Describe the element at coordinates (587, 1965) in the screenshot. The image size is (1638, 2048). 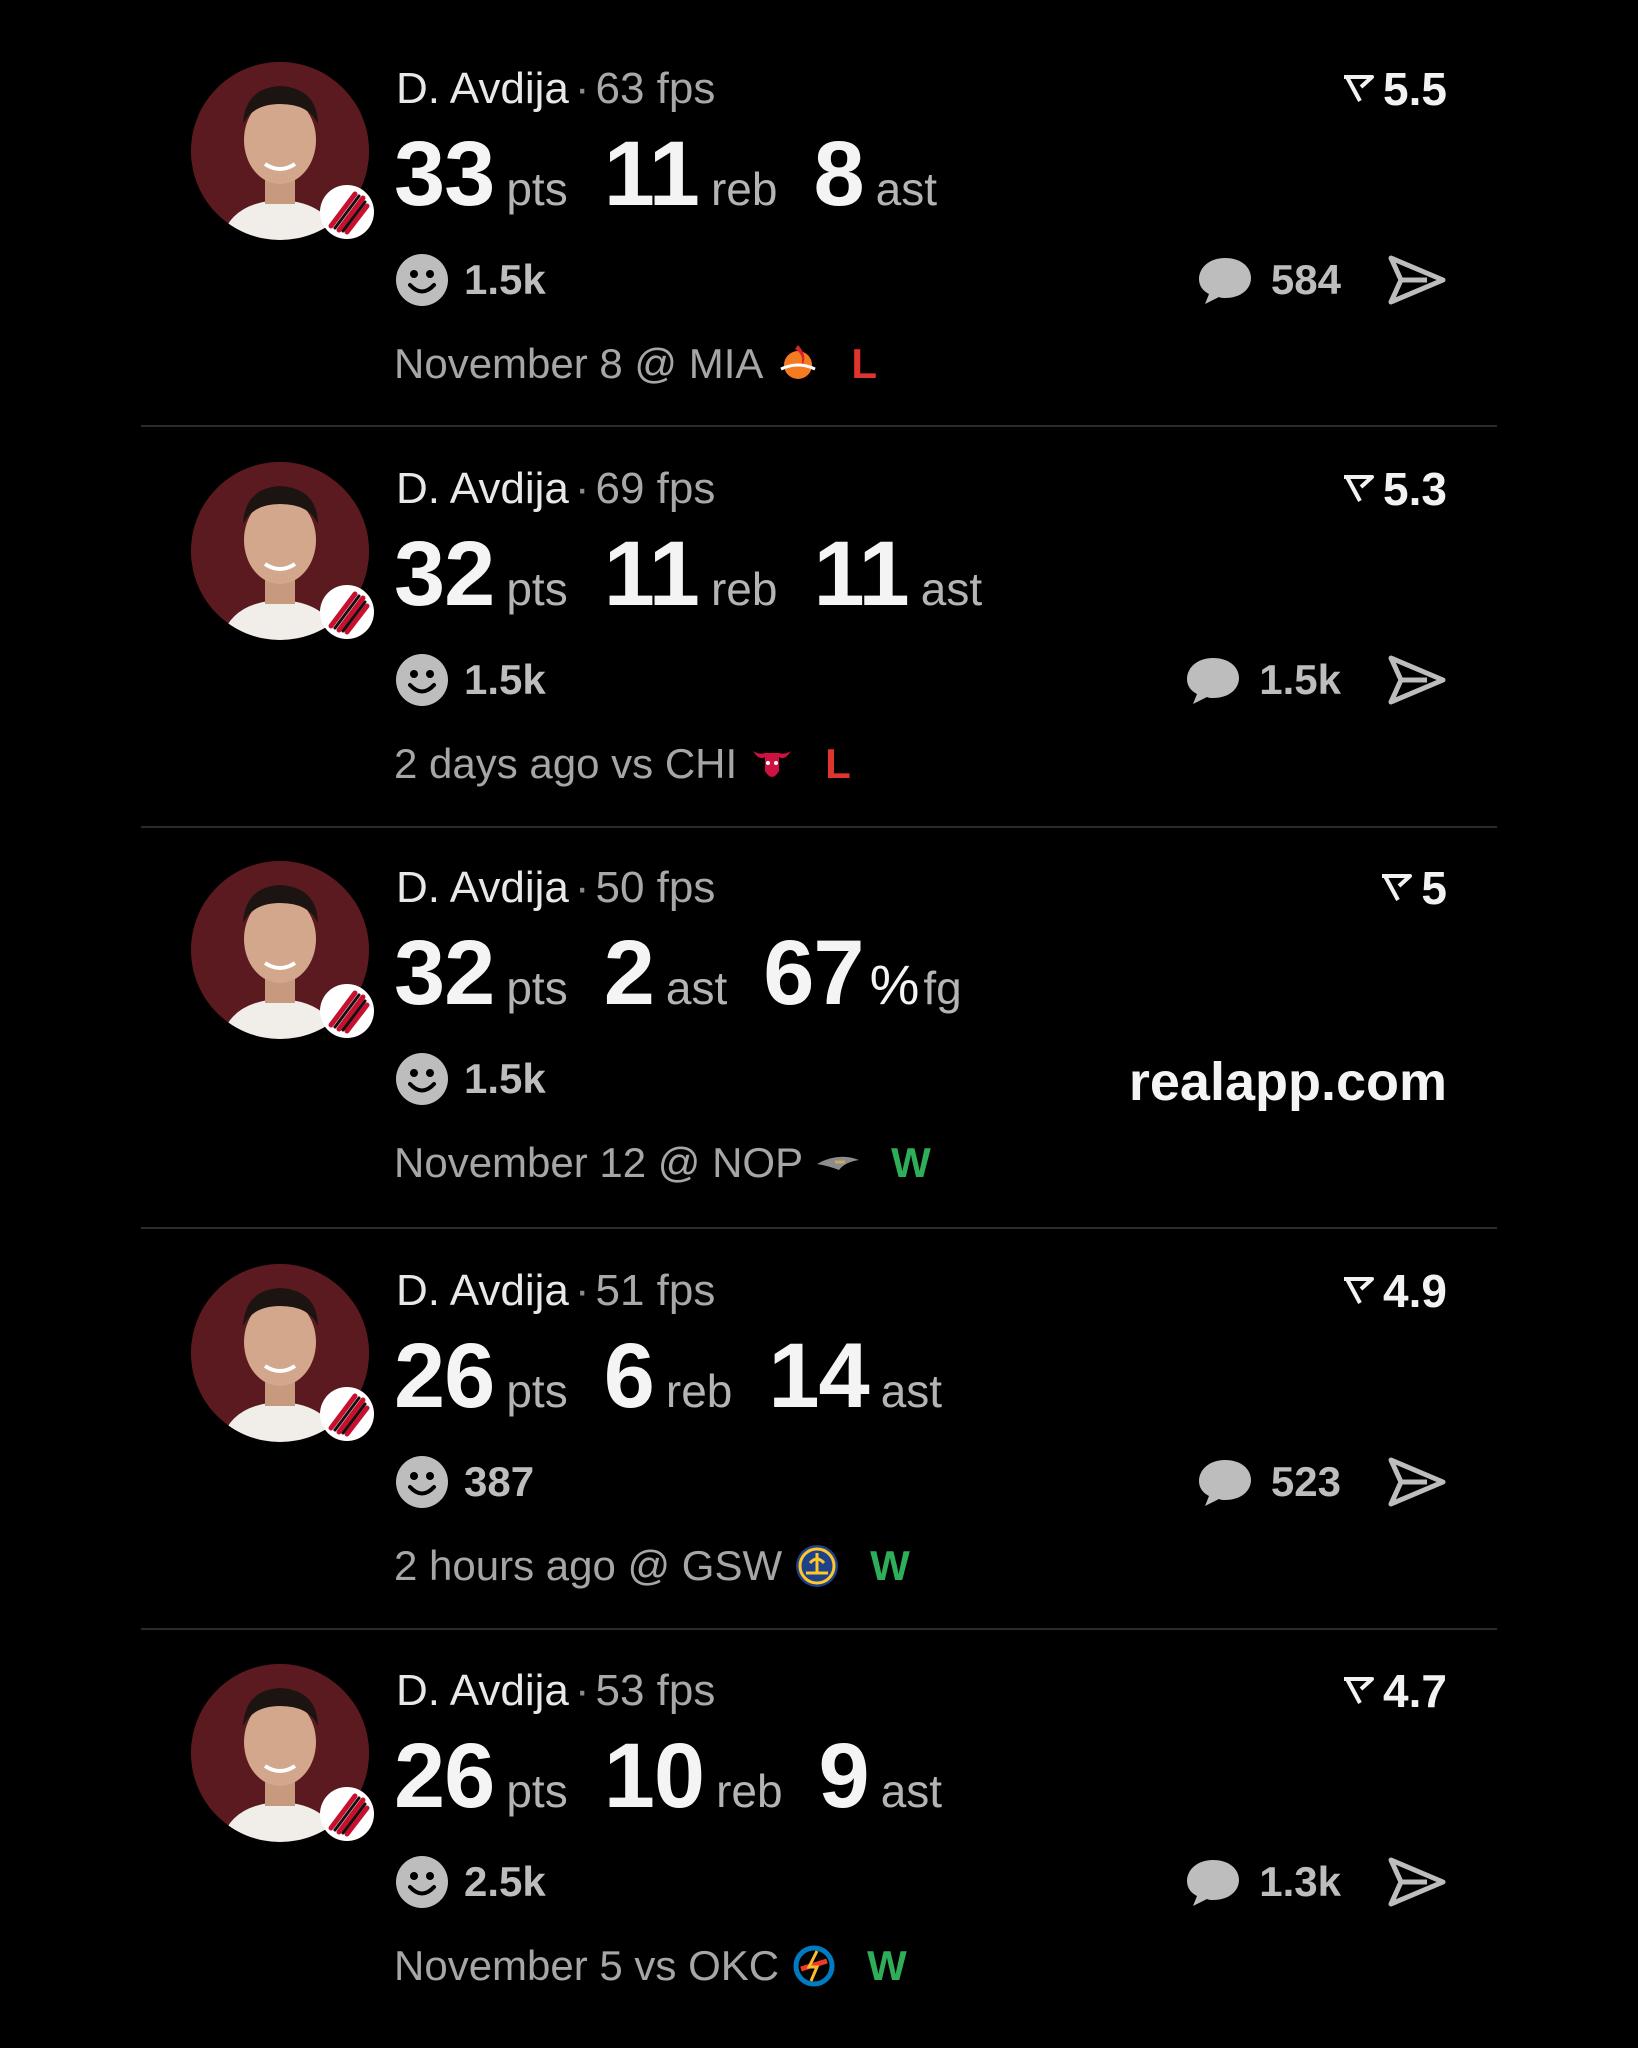
I see `game-description: November 5 vs OKC` at that location.